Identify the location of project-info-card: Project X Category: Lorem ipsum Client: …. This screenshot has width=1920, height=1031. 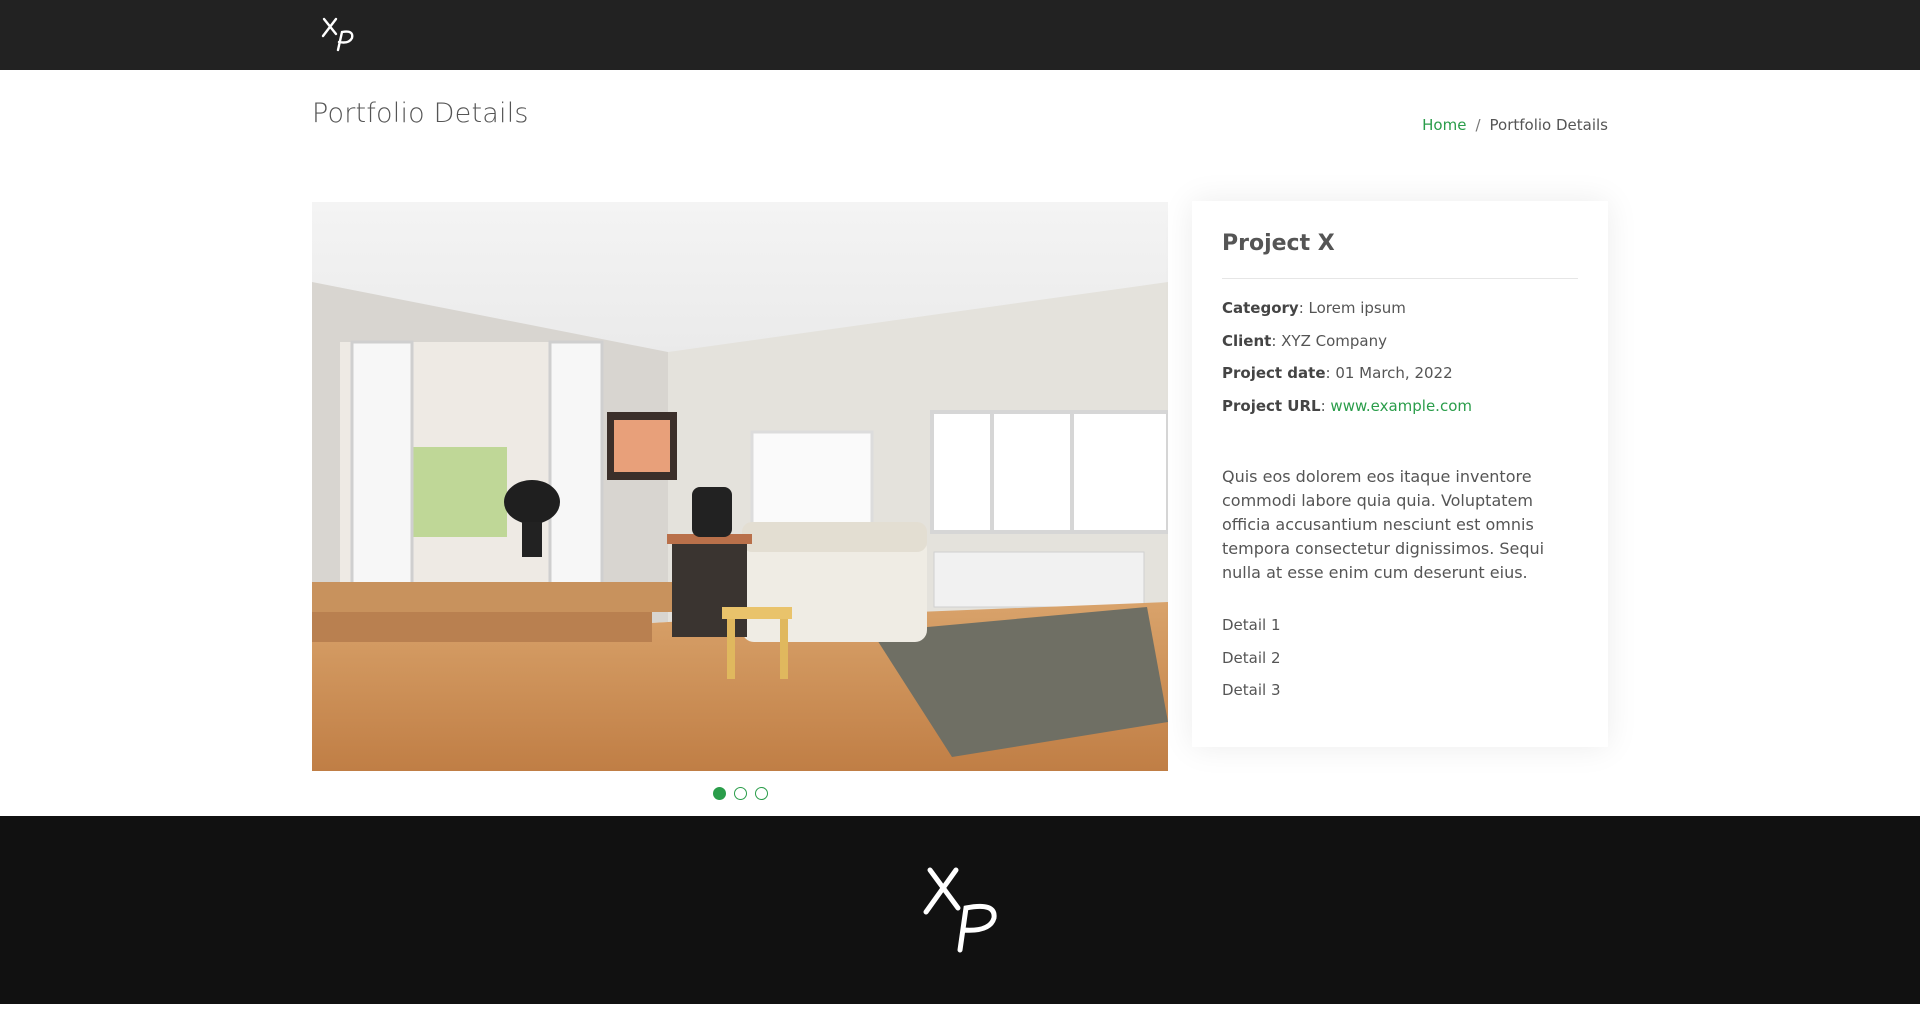
(1400, 474).